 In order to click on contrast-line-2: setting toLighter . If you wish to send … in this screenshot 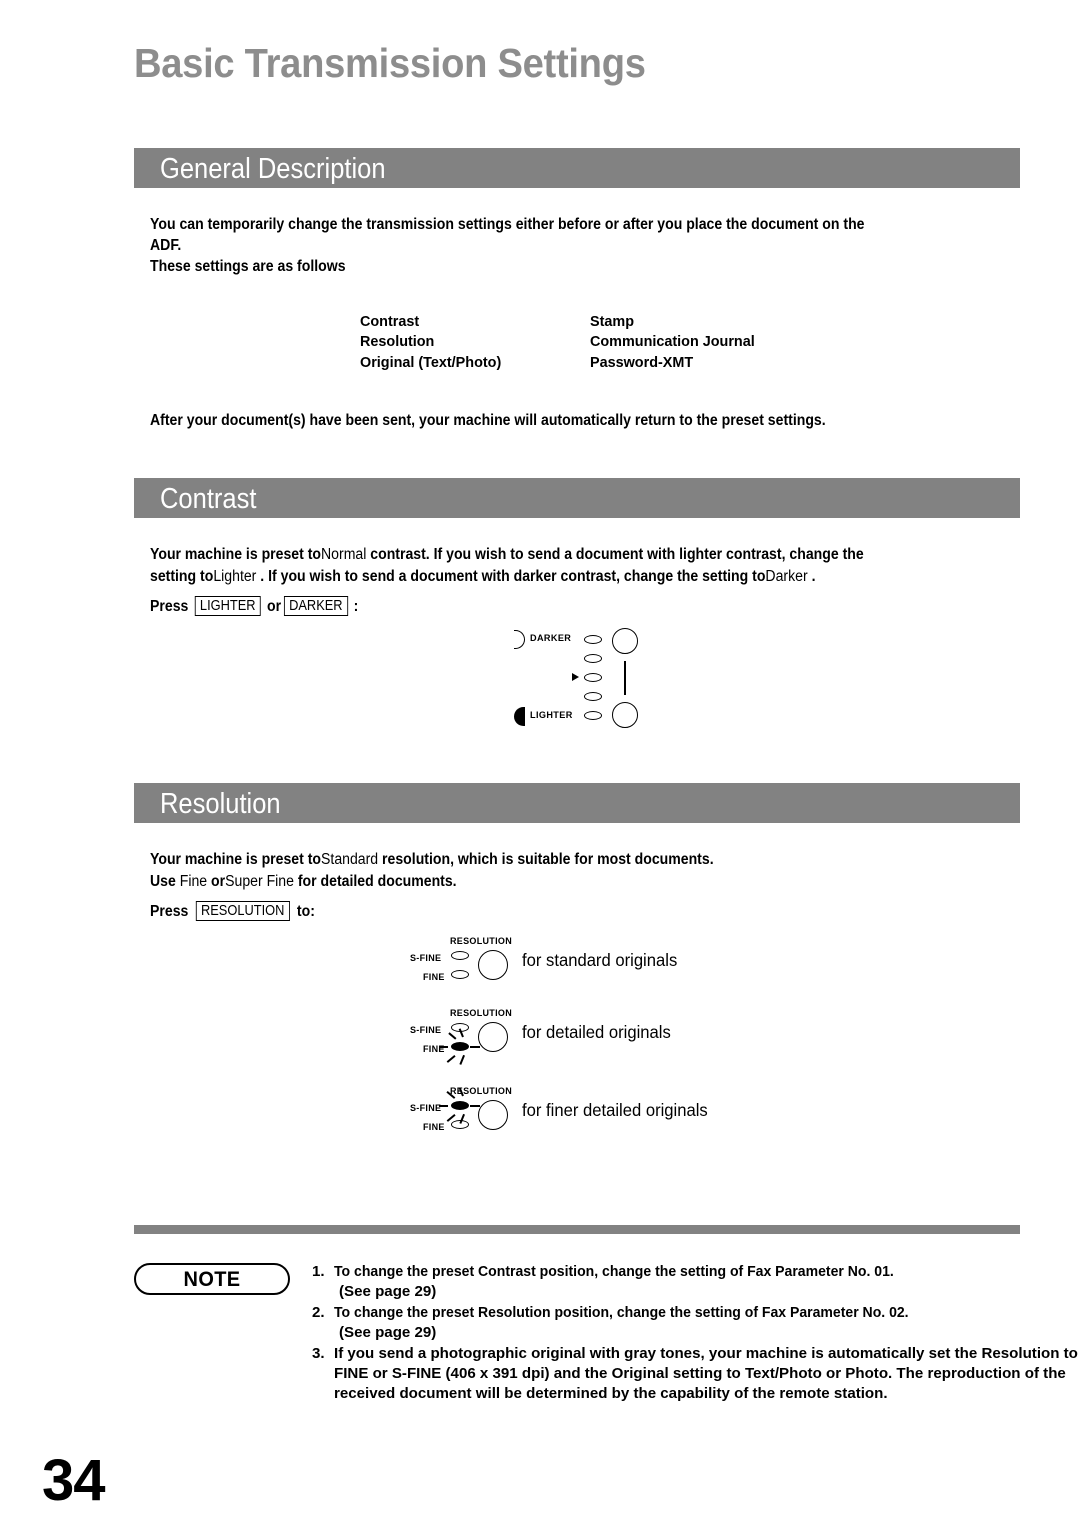, I will do `click(482, 576)`.